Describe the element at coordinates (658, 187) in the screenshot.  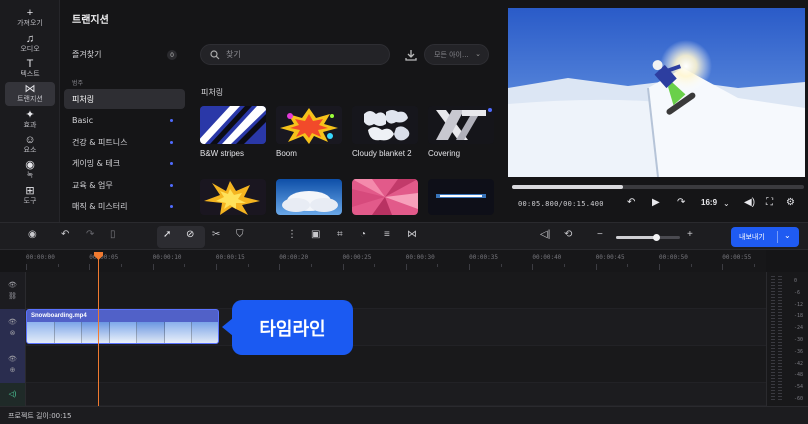
I see `preview-scrubber` at that location.